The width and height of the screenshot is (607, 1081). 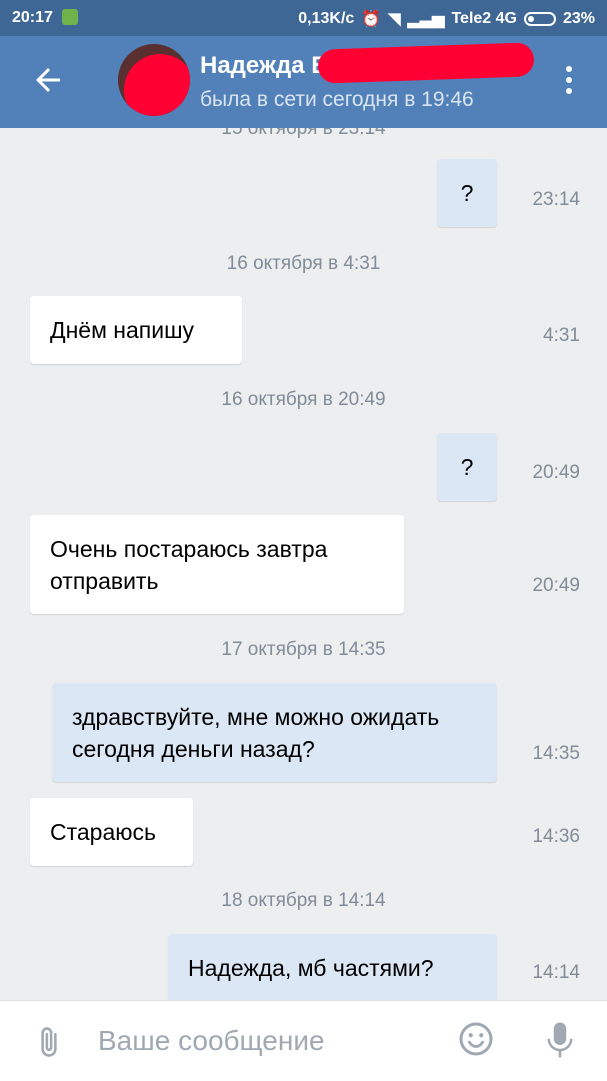 I want to click on message-time: 23:14, so click(x=556, y=199).